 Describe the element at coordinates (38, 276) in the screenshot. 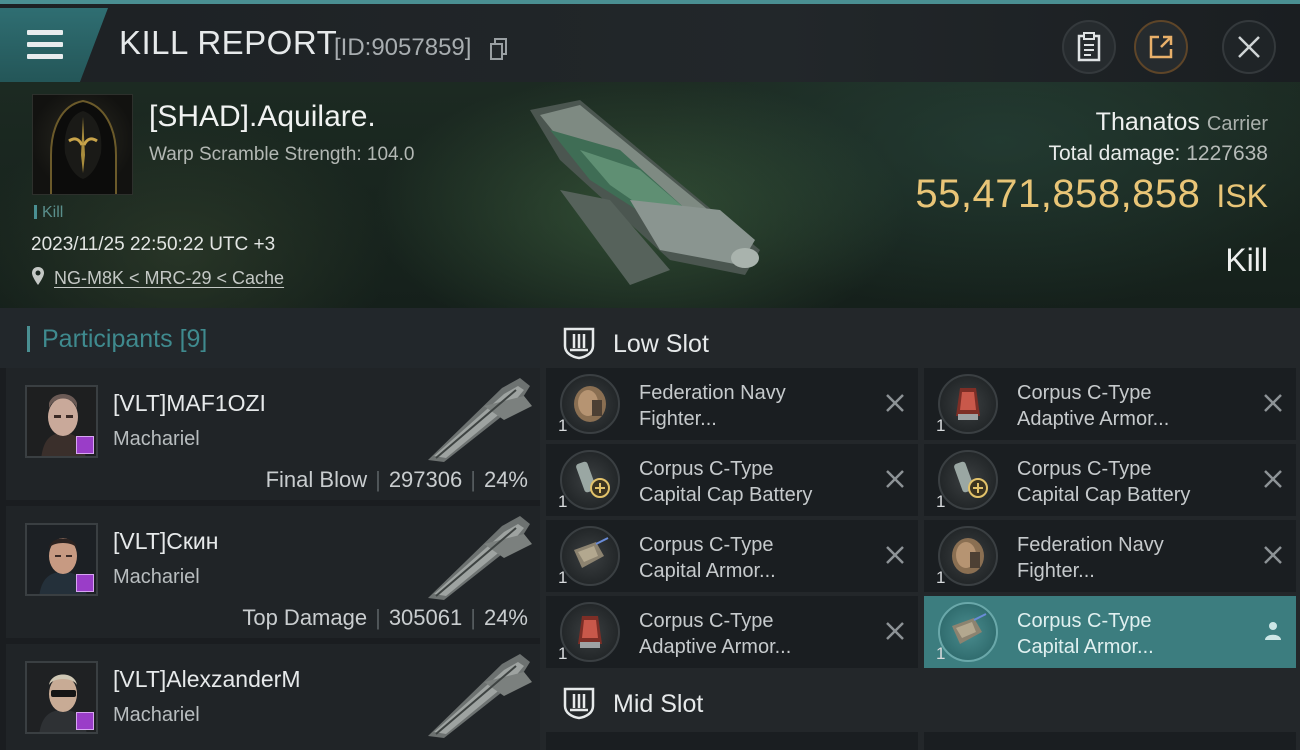

I see `location-pin-icon` at that location.